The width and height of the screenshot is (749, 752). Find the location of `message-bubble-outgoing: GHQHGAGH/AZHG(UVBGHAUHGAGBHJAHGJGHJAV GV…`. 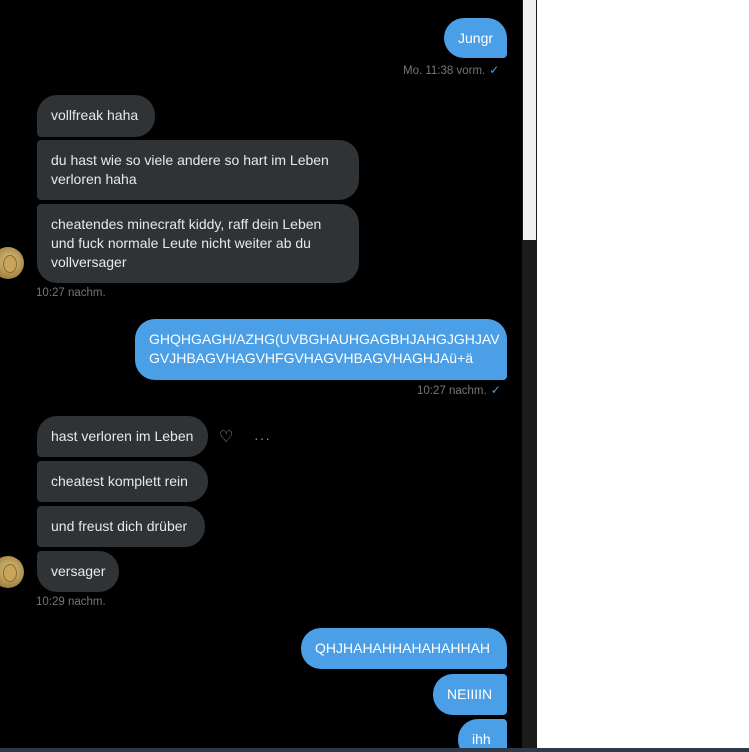

message-bubble-outgoing: GHQHGAGH/AZHG(UVBGHAUHGAGBHJAHGJGHJAV GV… is located at coordinates (321, 349).